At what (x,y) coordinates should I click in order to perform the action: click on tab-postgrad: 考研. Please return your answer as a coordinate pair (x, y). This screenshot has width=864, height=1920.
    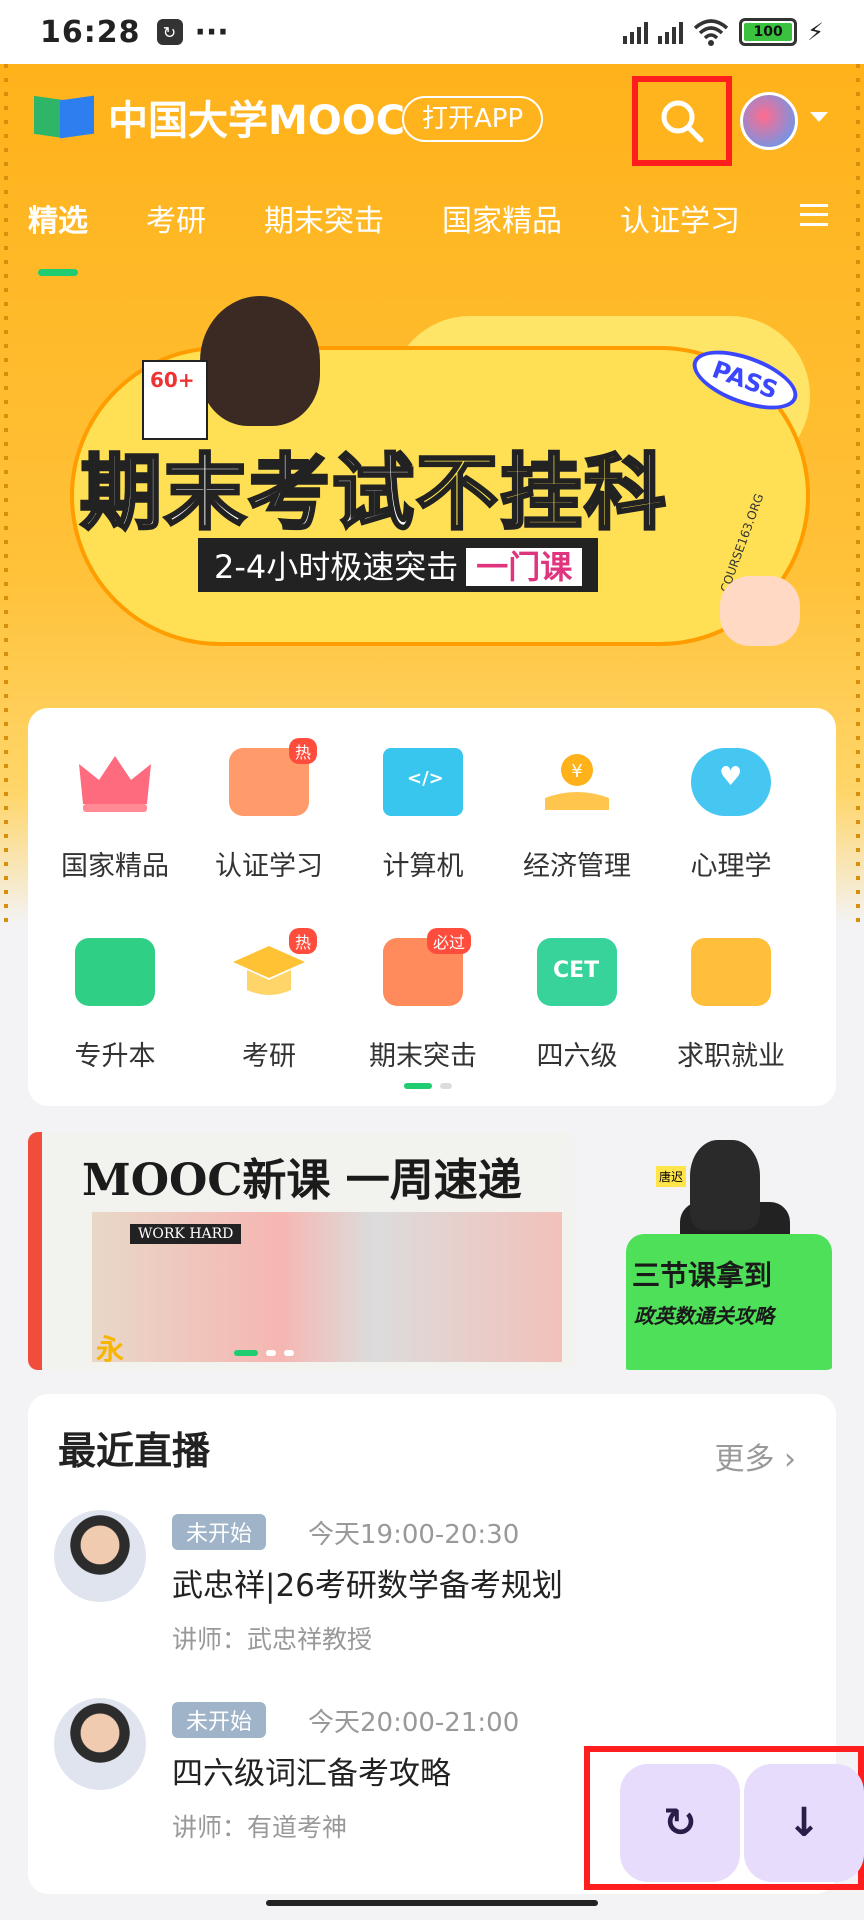
    Looking at the image, I should click on (176, 218).